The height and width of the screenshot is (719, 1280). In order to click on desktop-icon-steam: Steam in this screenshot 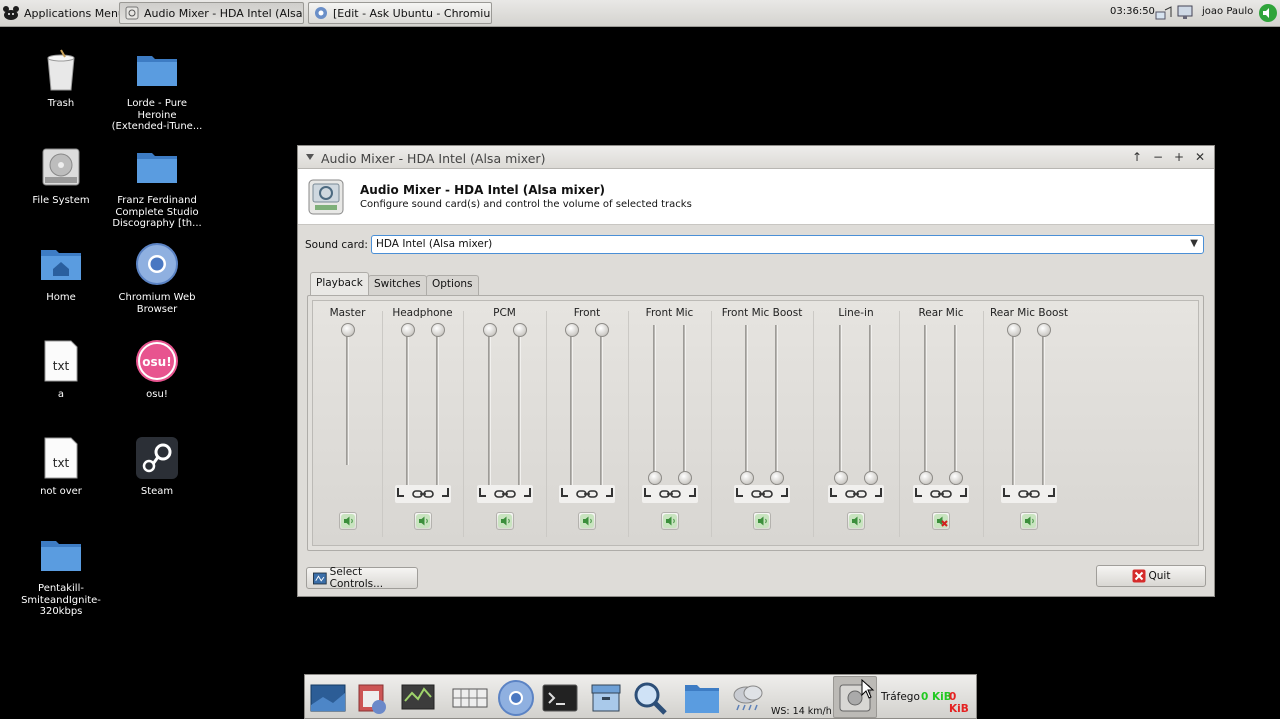, I will do `click(157, 467)`.